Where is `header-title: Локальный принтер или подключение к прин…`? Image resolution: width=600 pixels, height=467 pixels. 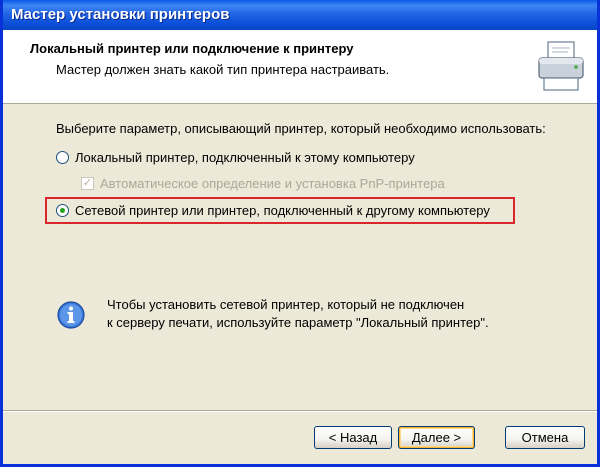
header-title: Локальный принтер или подключение к прин… is located at coordinates (192, 48).